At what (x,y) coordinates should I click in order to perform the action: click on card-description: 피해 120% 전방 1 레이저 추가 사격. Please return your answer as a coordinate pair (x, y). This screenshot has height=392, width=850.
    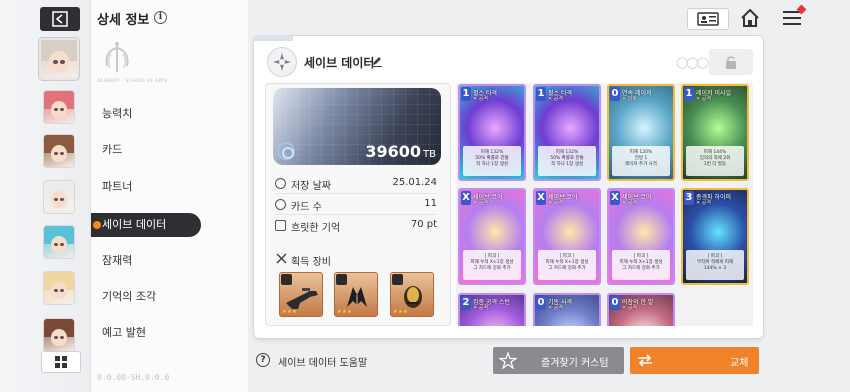
    Looking at the image, I should click on (641, 161).